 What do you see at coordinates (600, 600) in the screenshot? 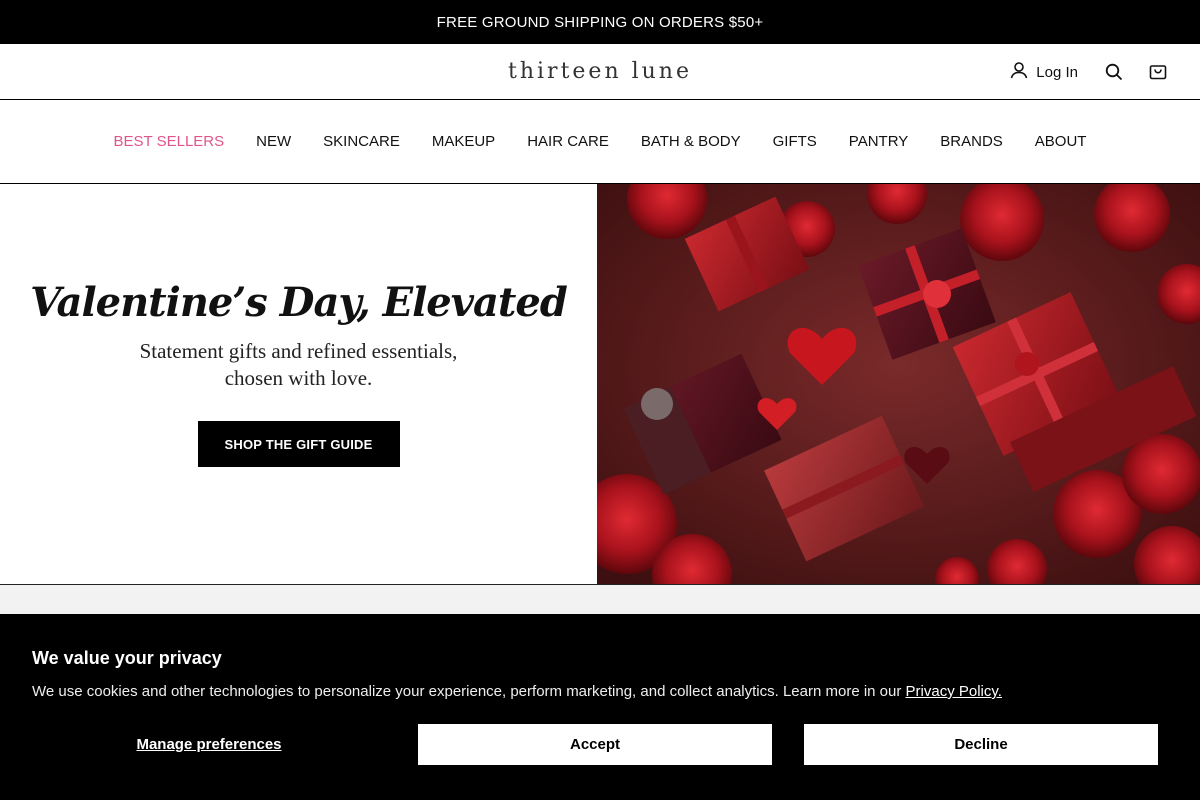
I see `content-strip` at bounding box center [600, 600].